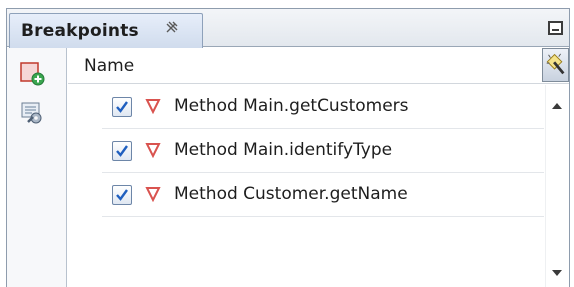  Describe the element at coordinates (80, 31) in the screenshot. I see `tab-title: Breakpoints` at that location.